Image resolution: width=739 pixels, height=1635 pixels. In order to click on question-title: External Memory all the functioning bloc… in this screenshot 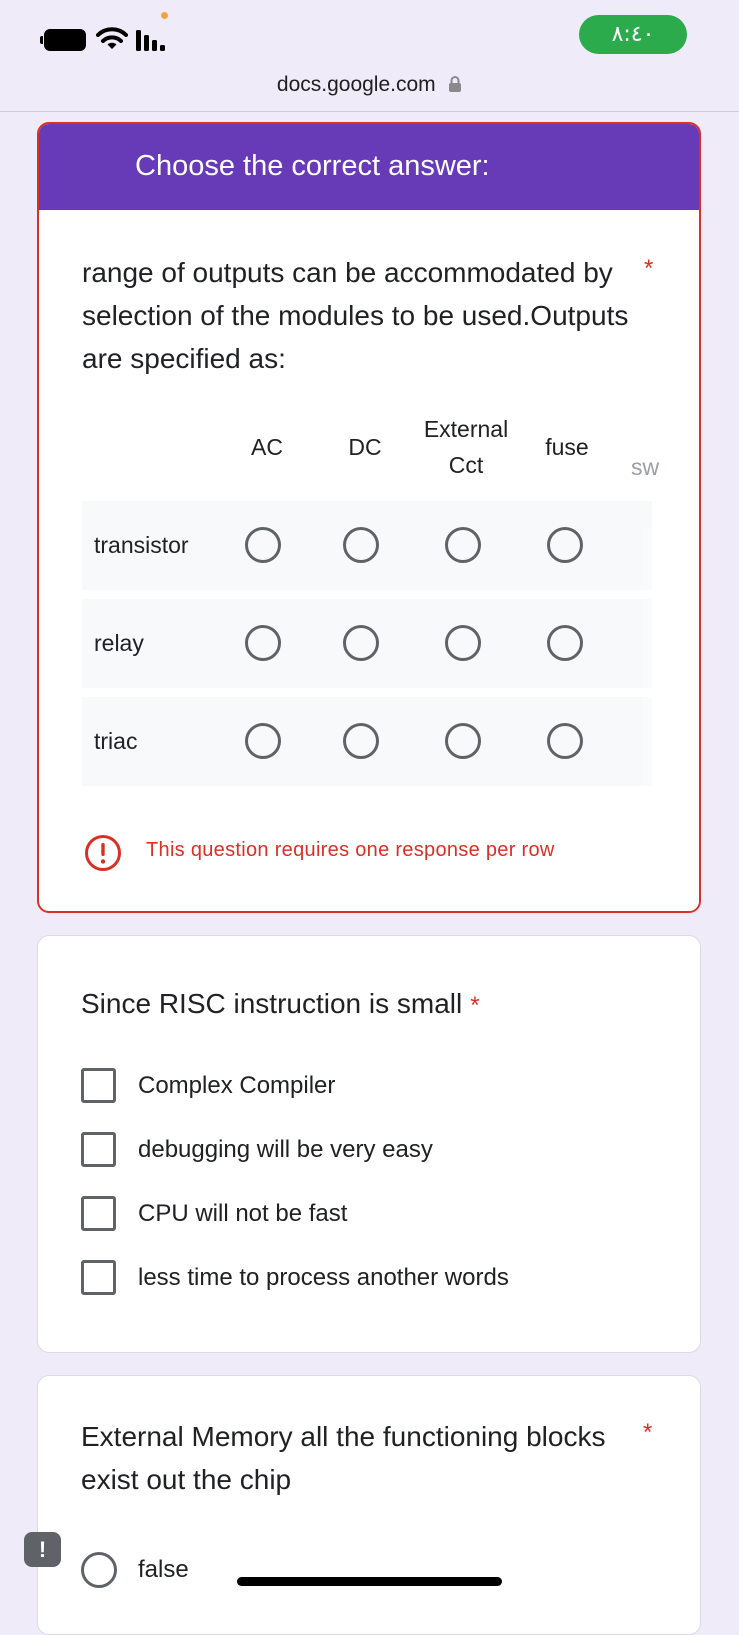, I will do `click(343, 1458)`.